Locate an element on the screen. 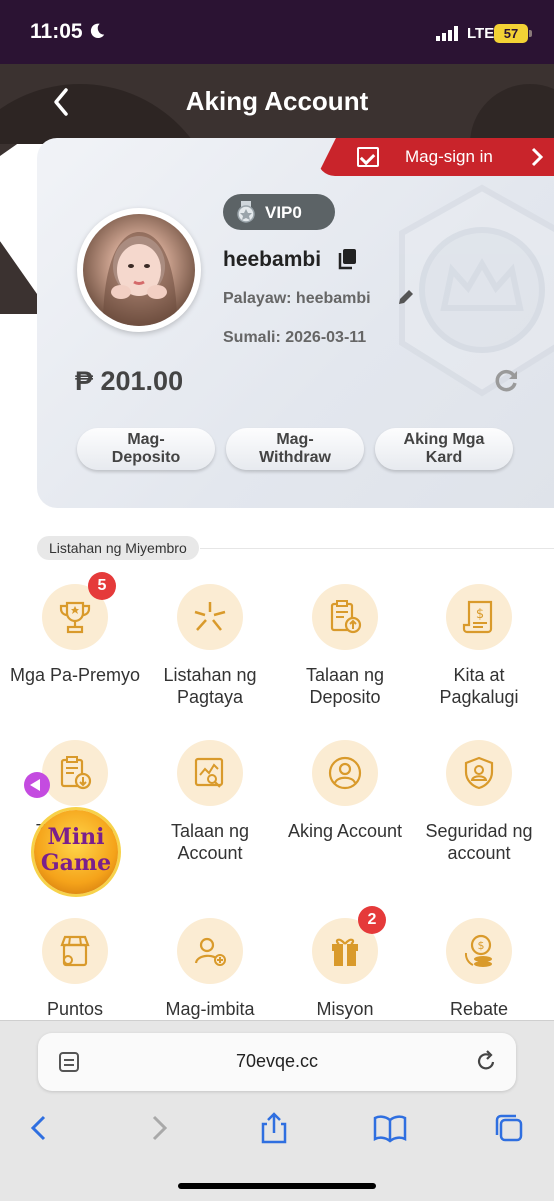 Image resolution: width=554 pixels, height=1201 pixels. vip-level: VIP0 is located at coordinates (283, 212).